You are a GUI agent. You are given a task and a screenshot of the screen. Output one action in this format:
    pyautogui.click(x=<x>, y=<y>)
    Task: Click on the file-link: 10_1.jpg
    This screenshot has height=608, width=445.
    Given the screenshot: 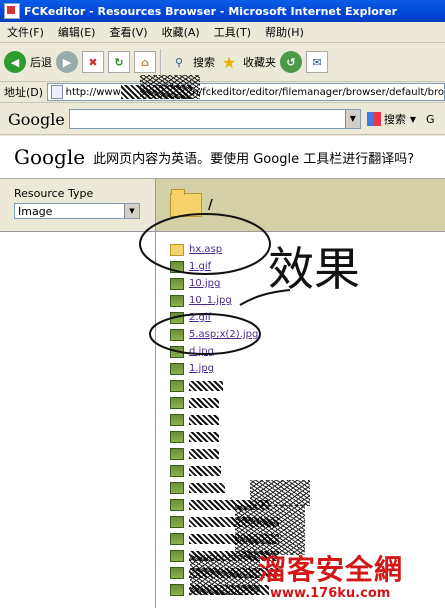 What is the action you would take?
    pyautogui.click(x=210, y=300)
    